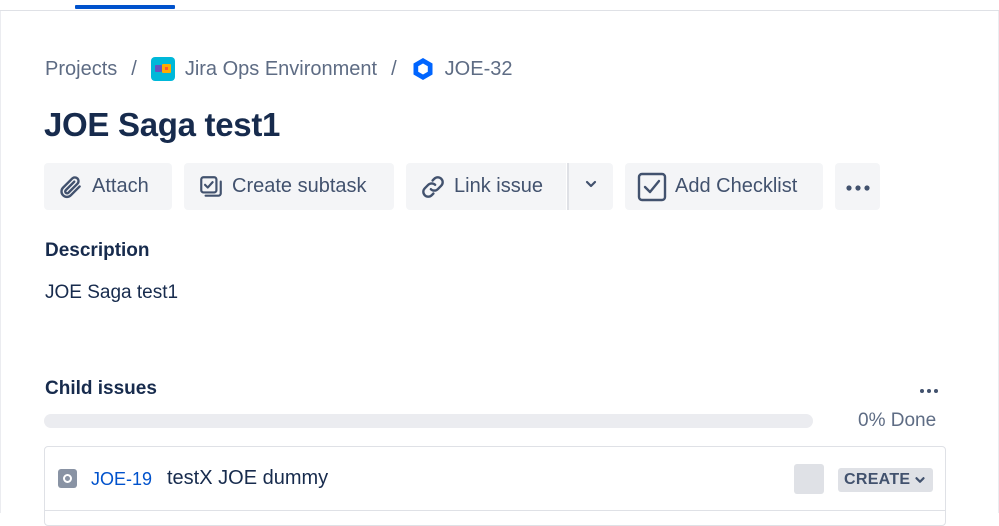 The height and width of the screenshot is (526, 999). Describe the element at coordinates (162, 69) in the screenshot. I see `project-avatar-icon` at that location.